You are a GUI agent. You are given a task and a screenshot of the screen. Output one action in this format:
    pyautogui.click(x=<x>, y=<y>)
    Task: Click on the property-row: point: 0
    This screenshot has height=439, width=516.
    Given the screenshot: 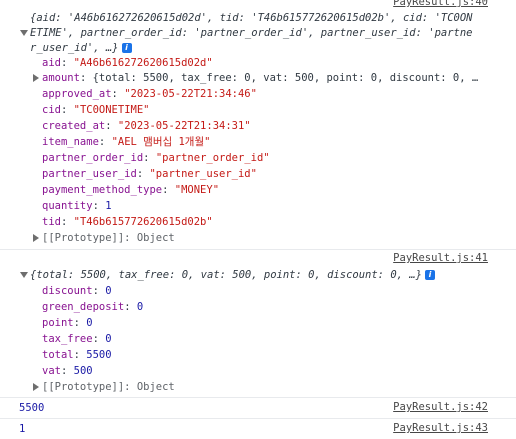 What is the action you would take?
    pyautogui.click(x=67, y=323)
    